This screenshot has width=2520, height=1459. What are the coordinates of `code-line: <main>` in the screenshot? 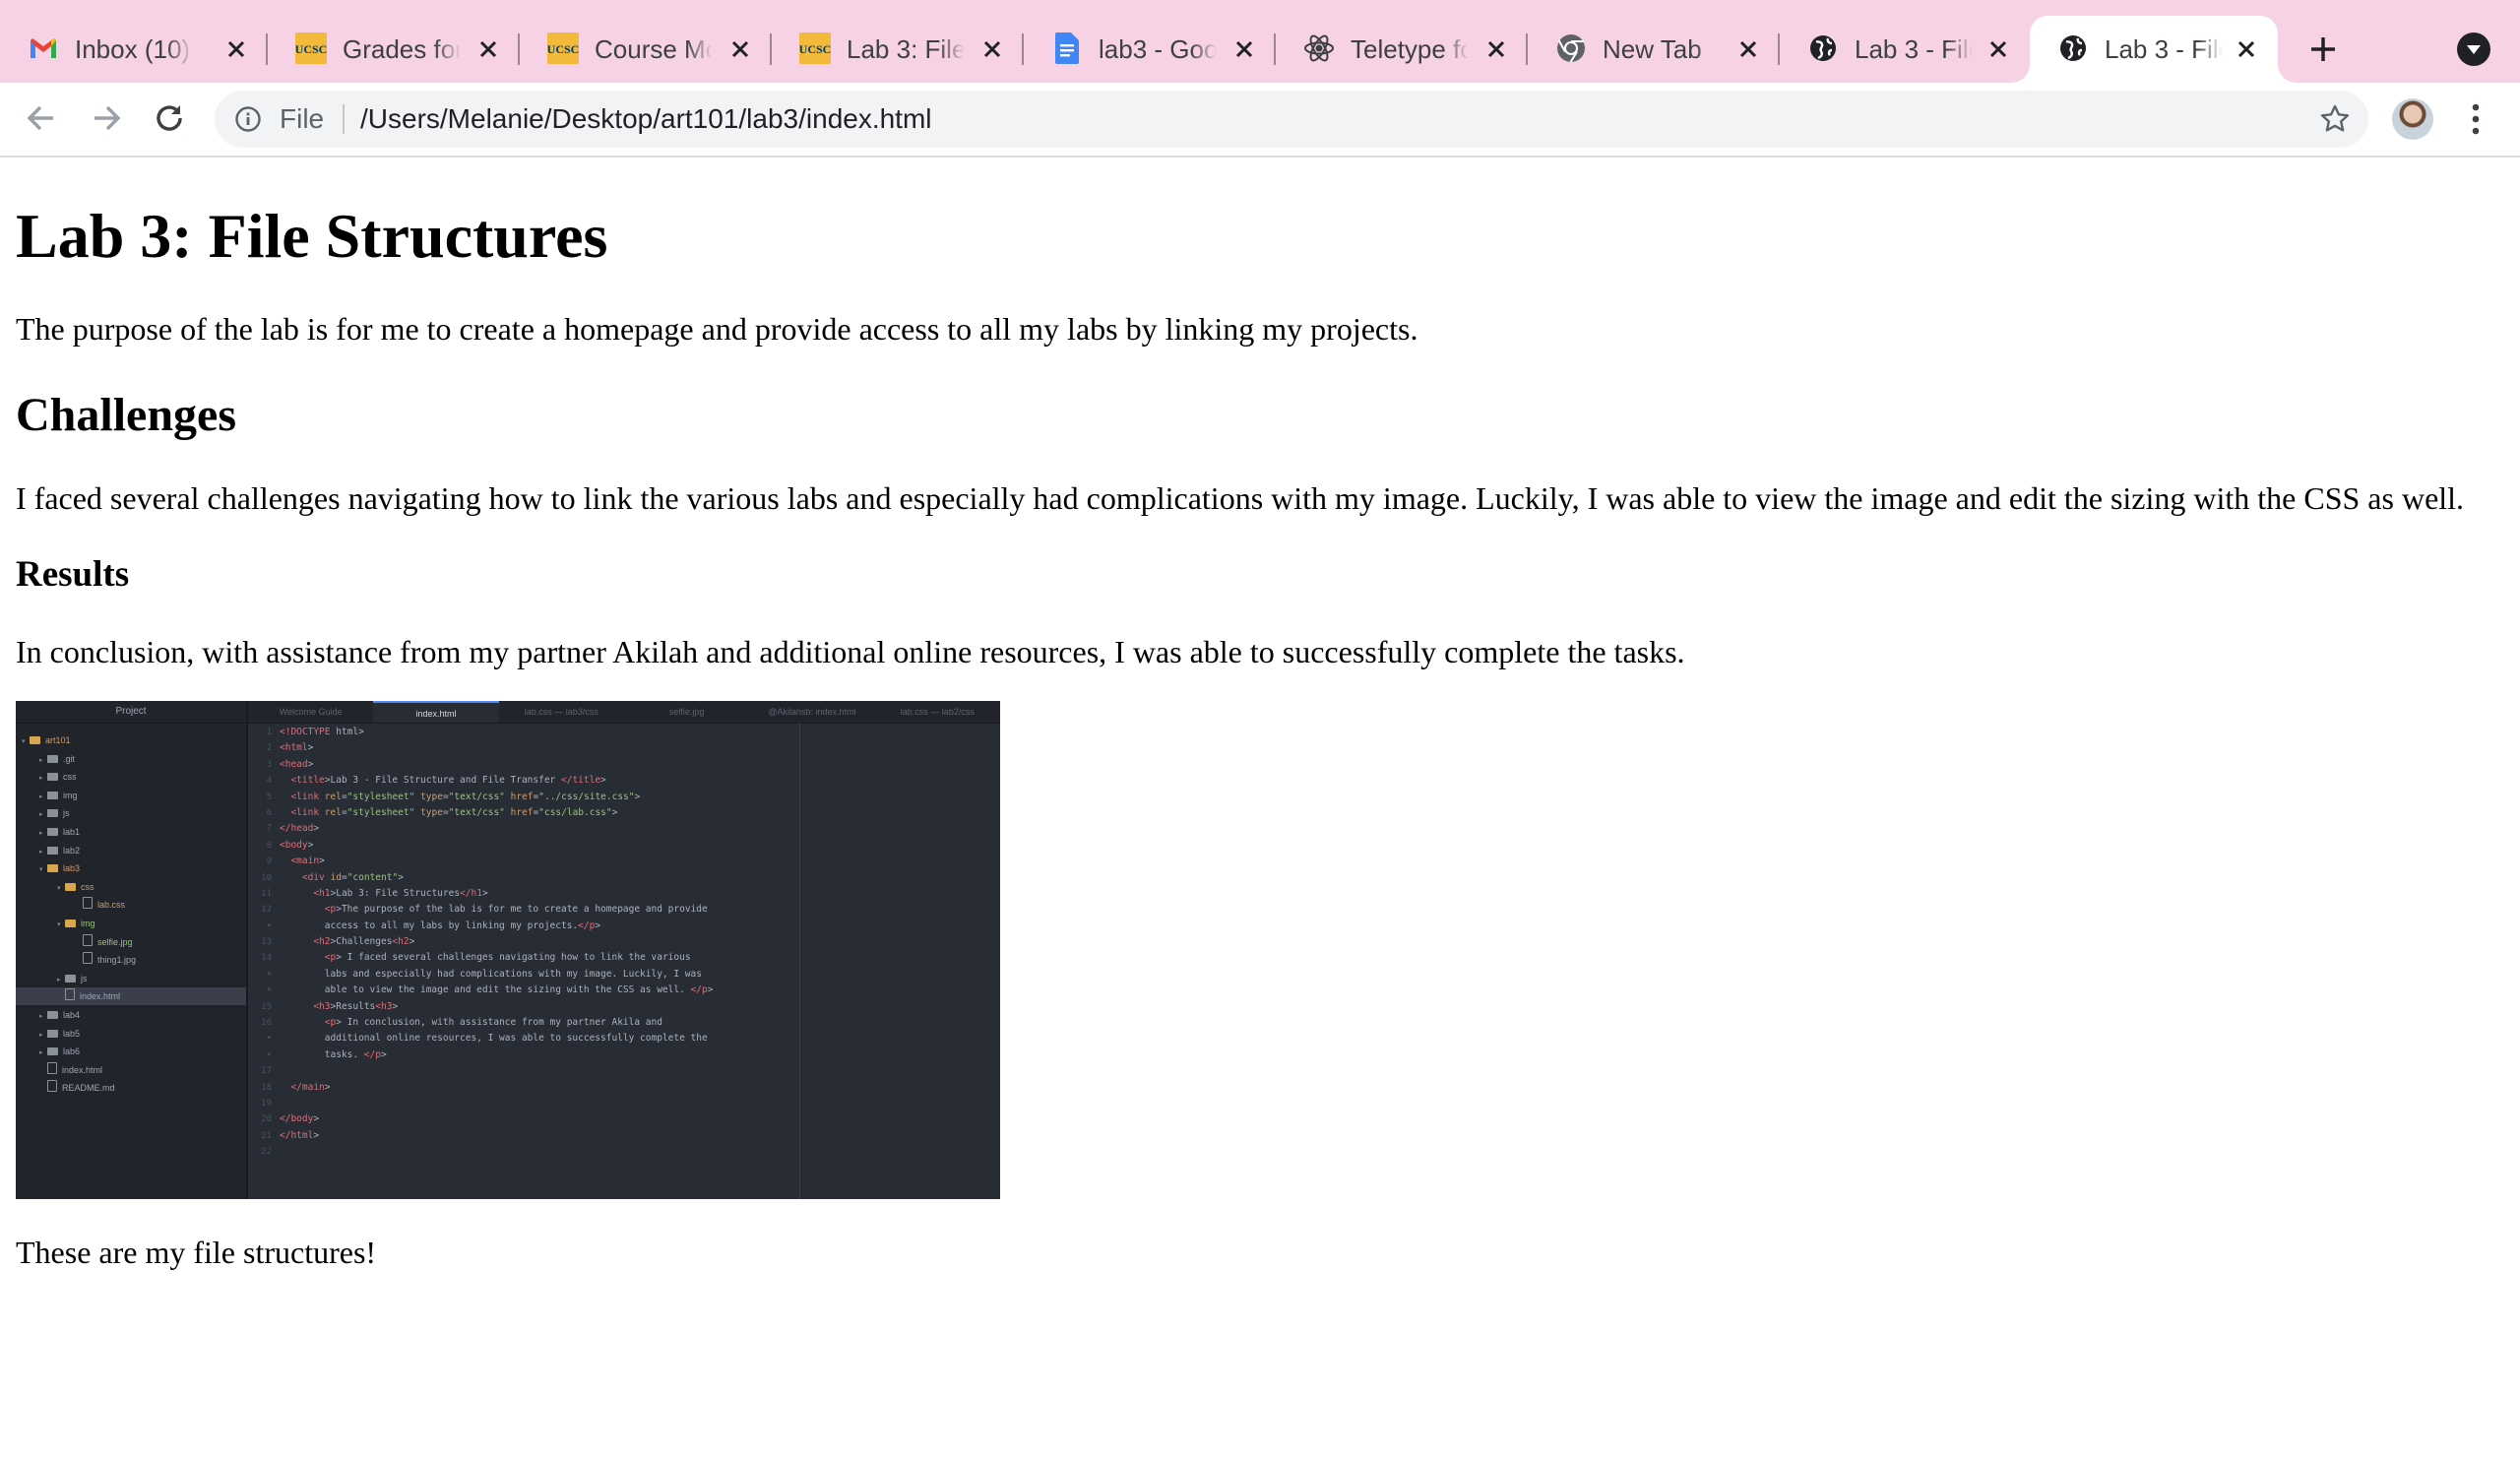 It's located at (307, 861).